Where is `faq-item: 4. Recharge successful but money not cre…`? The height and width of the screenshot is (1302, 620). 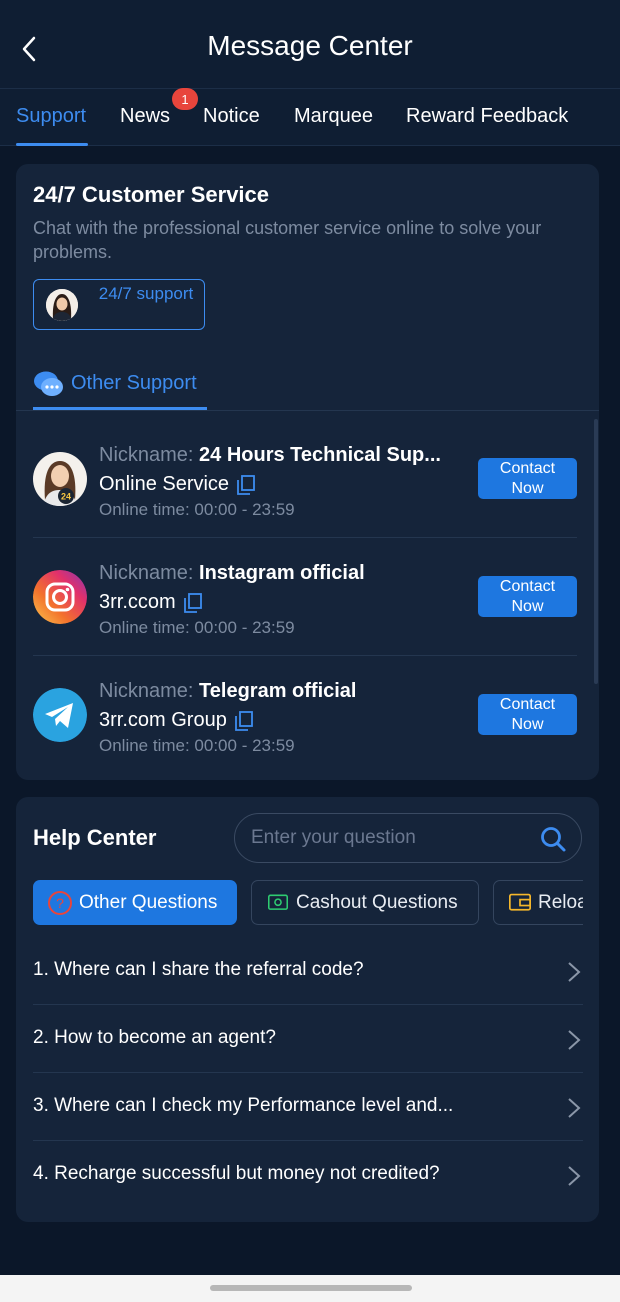
faq-item: 4. Recharge successful but money not cre… is located at coordinates (308, 1175).